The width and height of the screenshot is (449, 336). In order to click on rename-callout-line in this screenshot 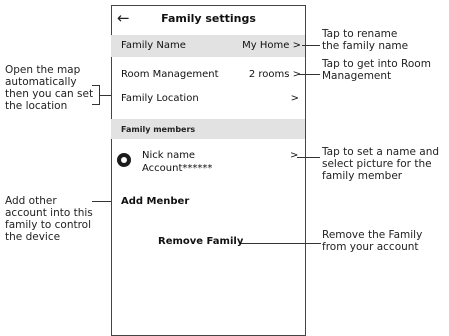, I will do `click(311, 45)`.